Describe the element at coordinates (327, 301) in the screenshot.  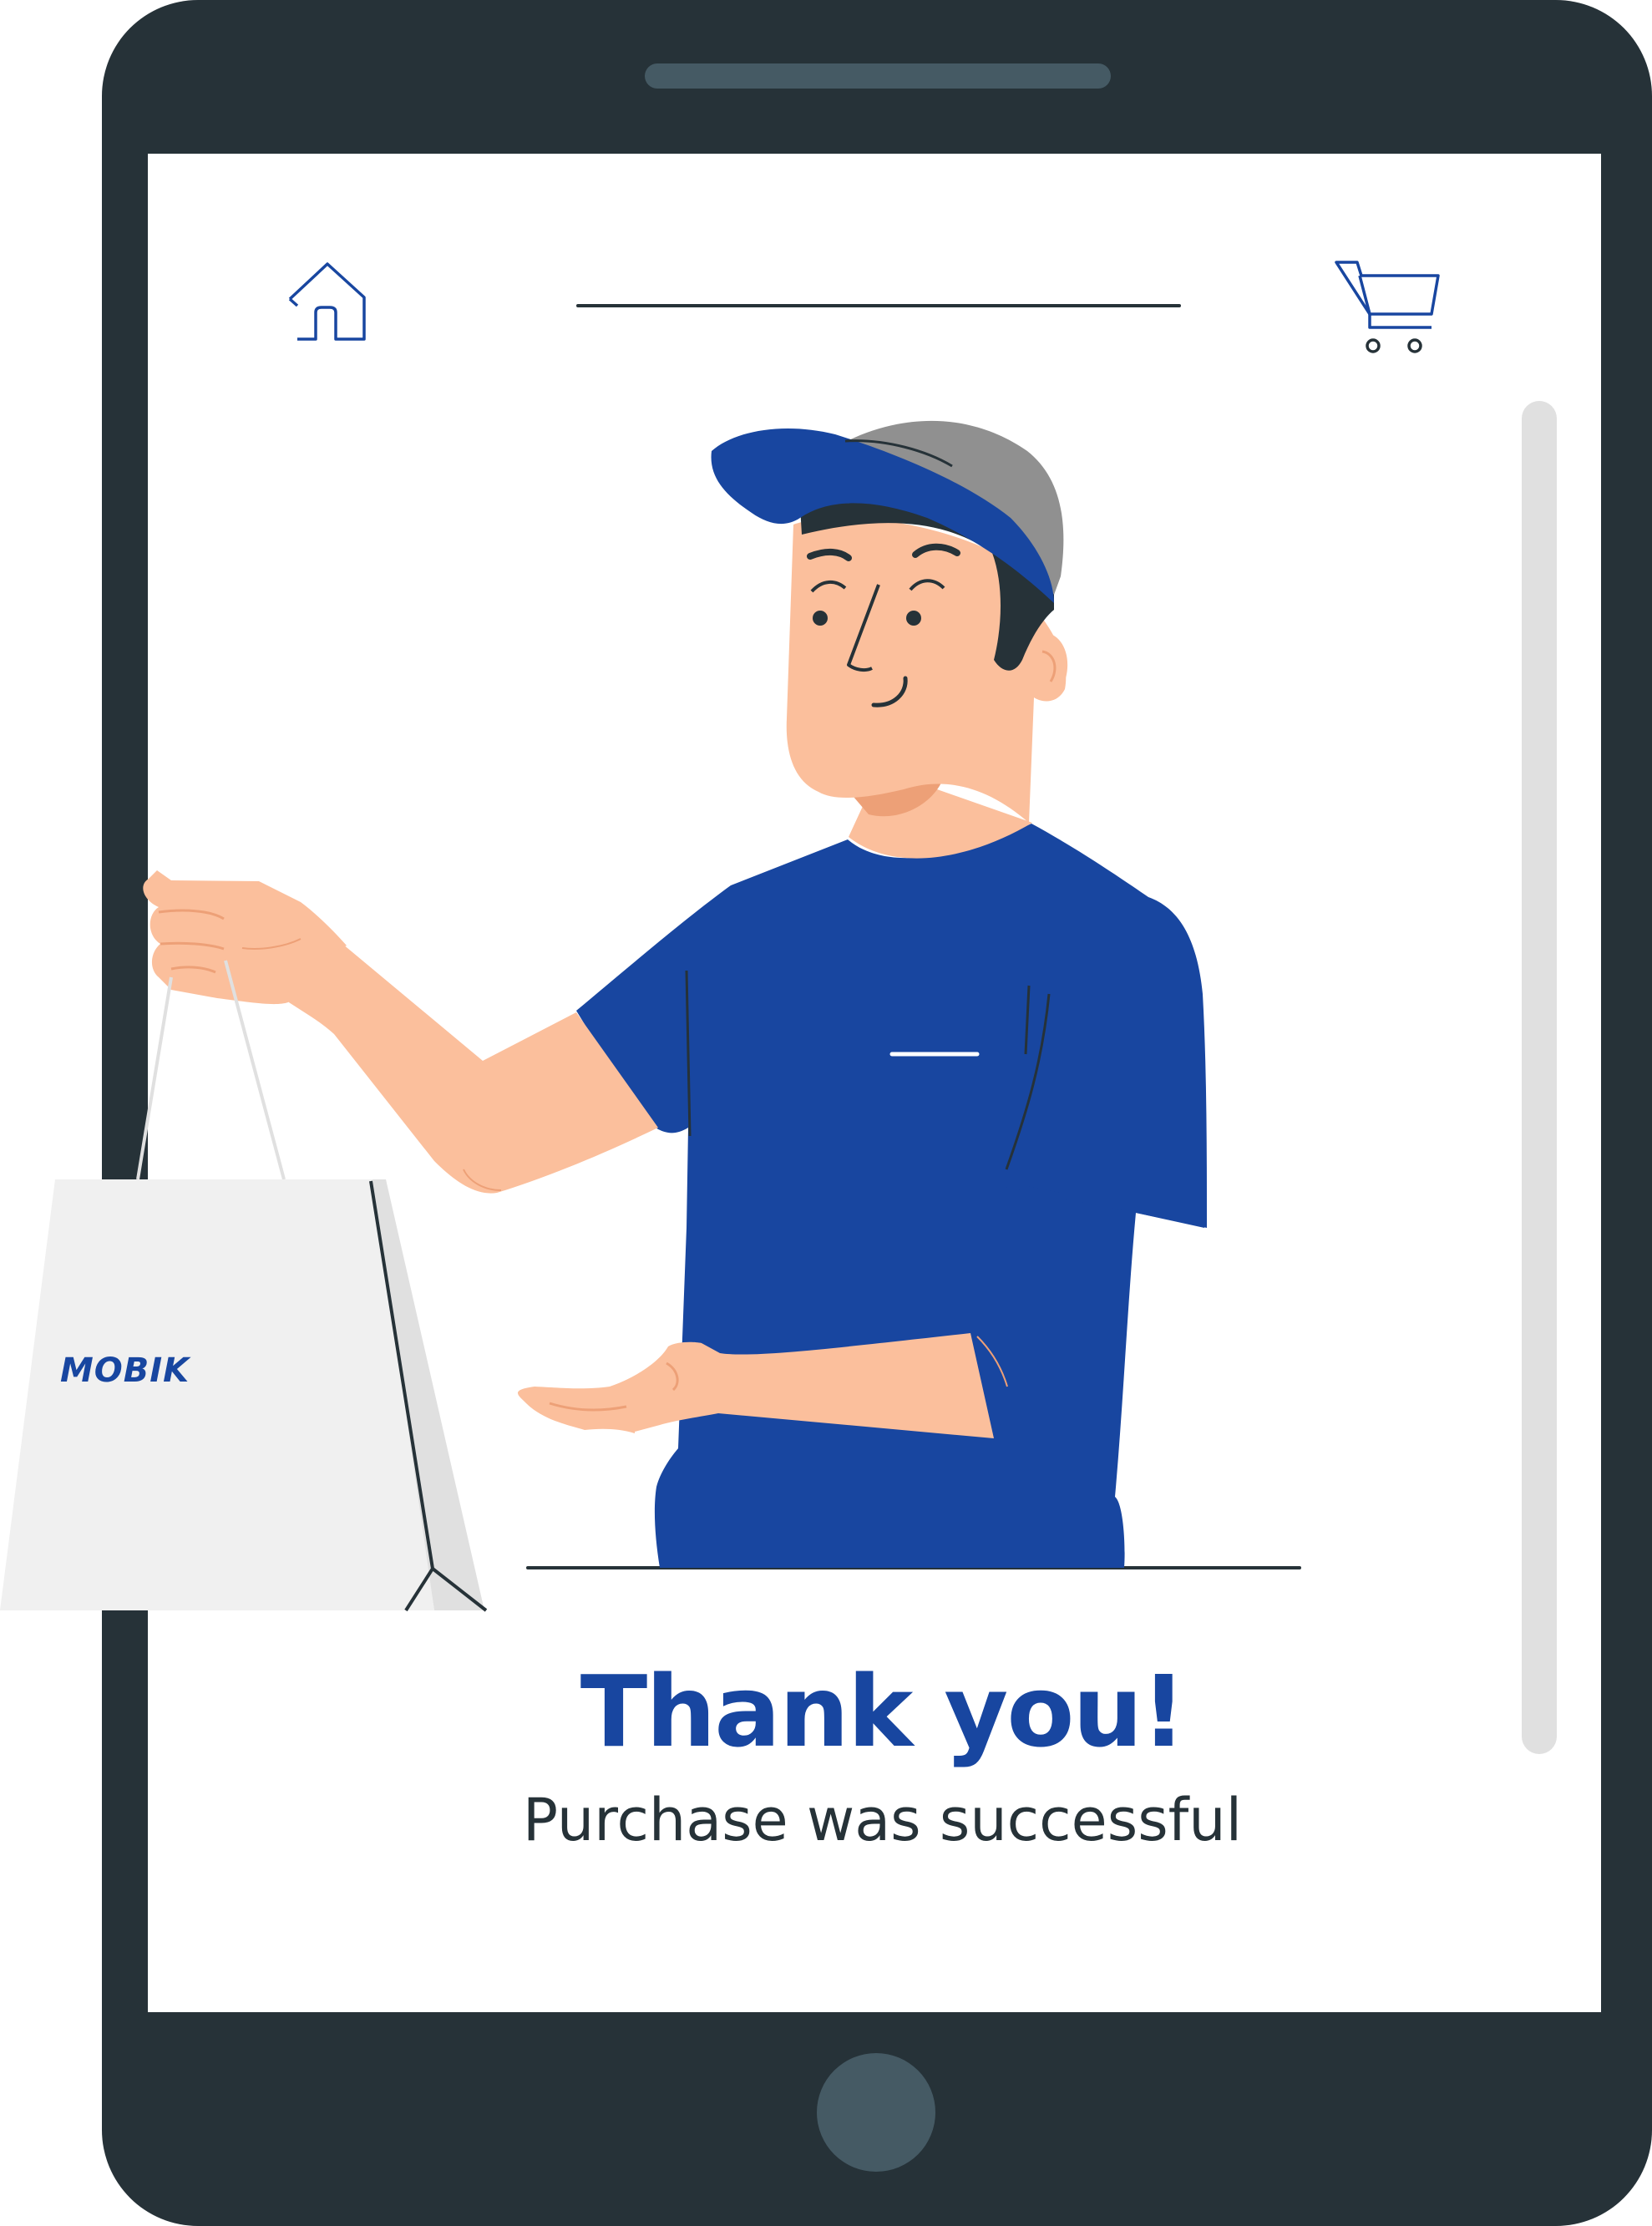
I see `home-icon` at that location.